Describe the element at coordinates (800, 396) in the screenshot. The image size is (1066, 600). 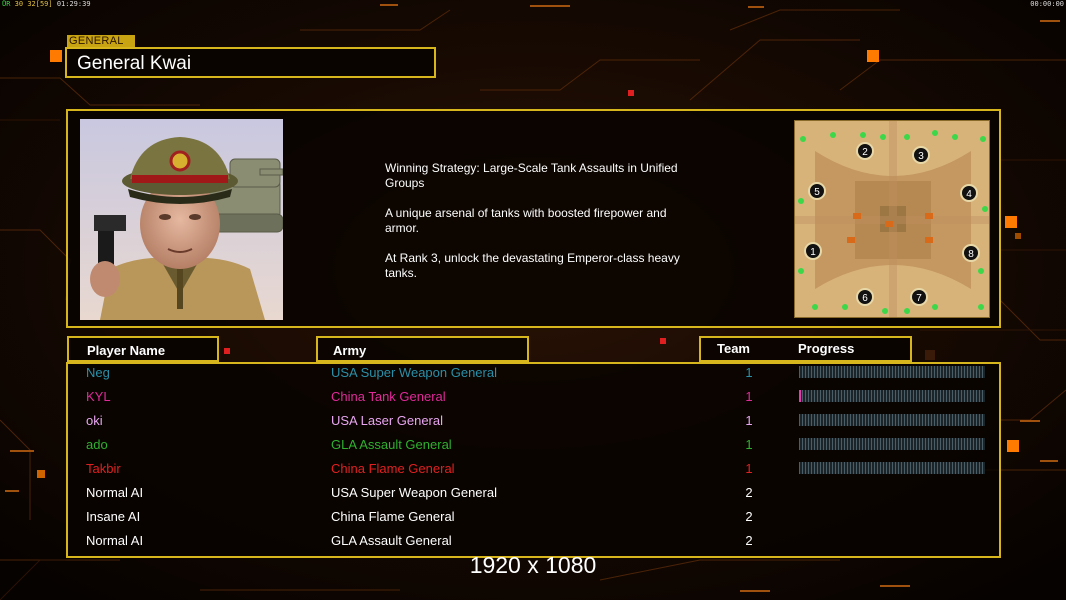
I see `progress-fill` at that location.